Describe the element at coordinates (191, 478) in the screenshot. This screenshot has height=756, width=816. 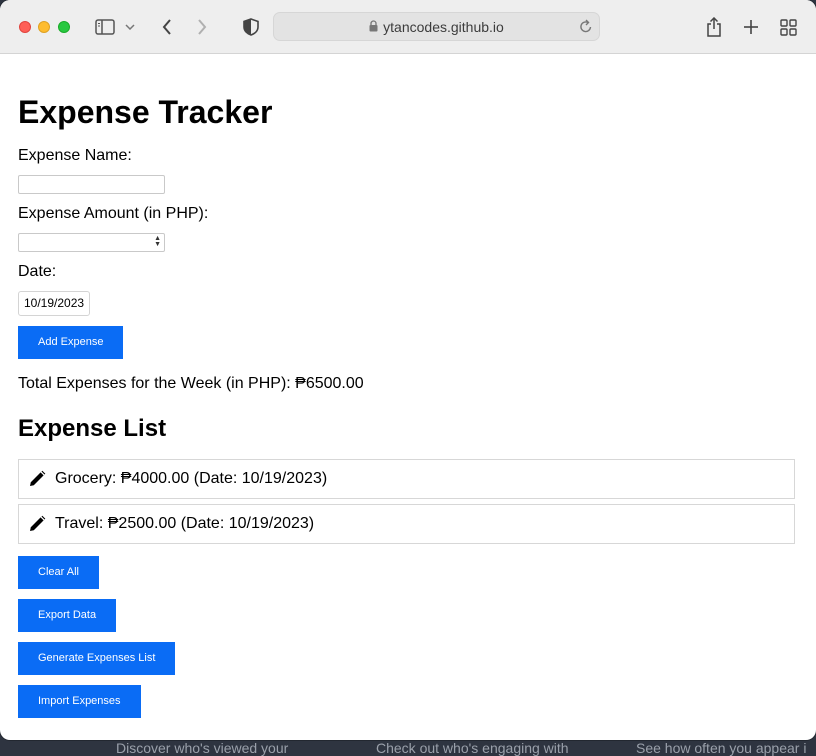
I see `expense-item-text: Grocery: ₱4000.00 (Date: 10/19/2023)` at that location.